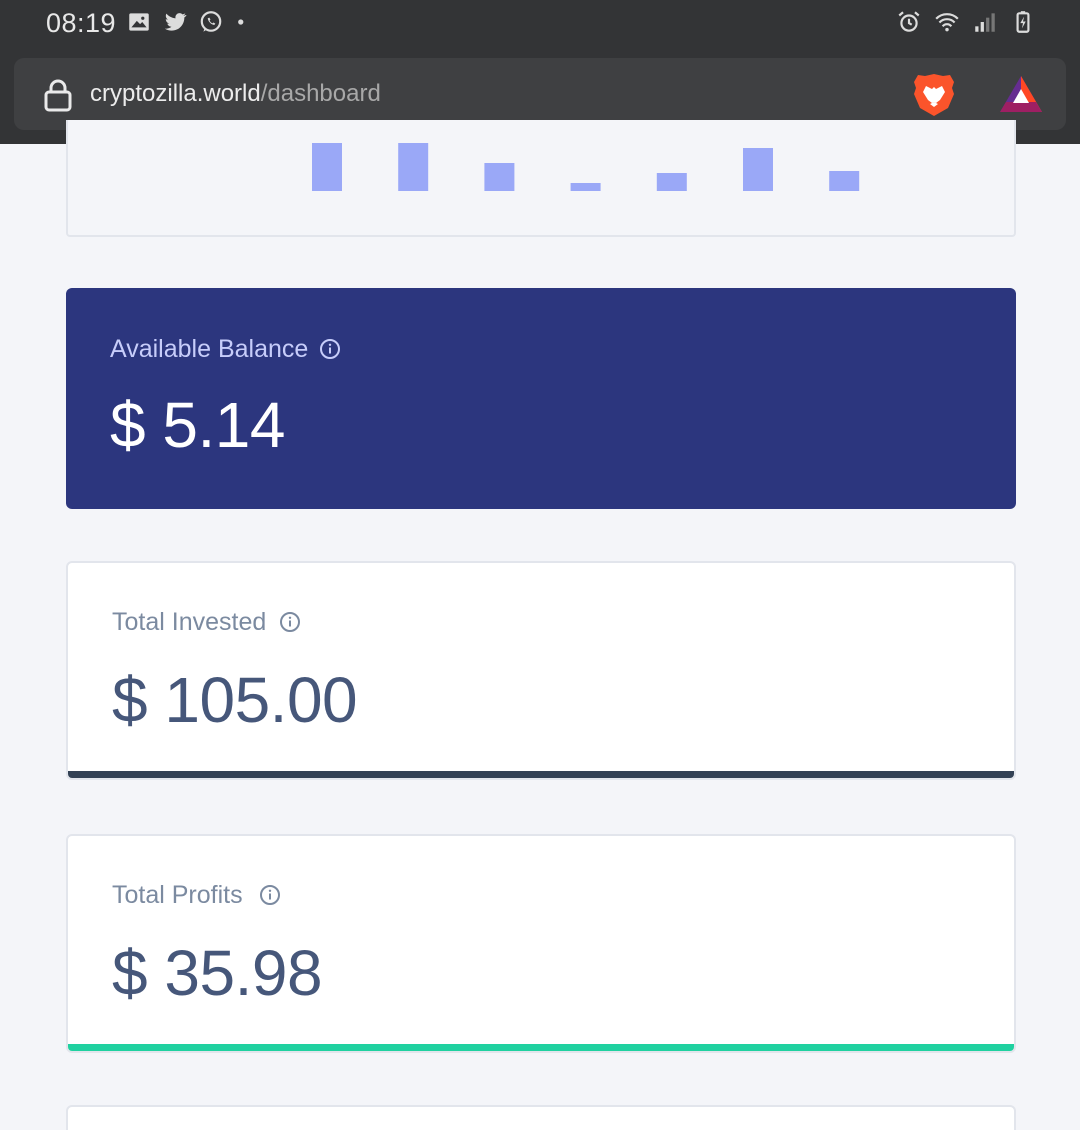 This screenshot has width=1080, height=1130. I want to click on url-text: cryptozilla.world/dashboard, so click(235, 94).